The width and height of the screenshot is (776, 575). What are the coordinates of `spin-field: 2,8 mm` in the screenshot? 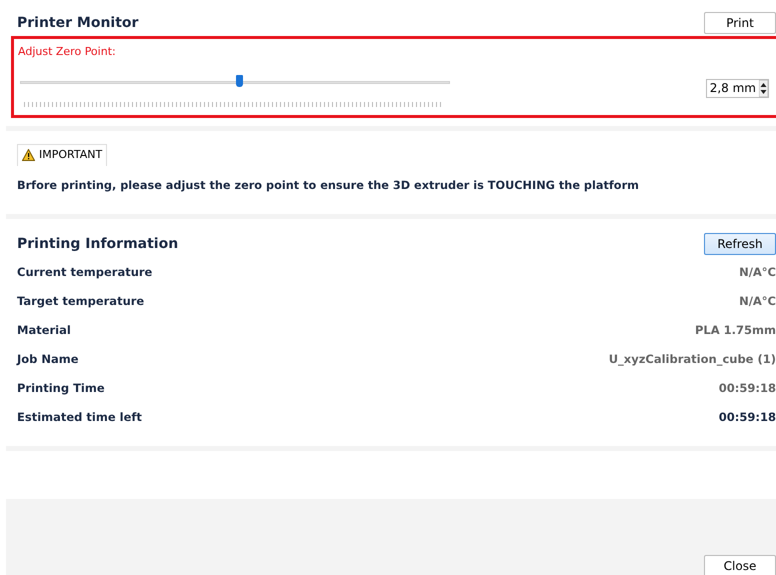 It's located at (737, 88).